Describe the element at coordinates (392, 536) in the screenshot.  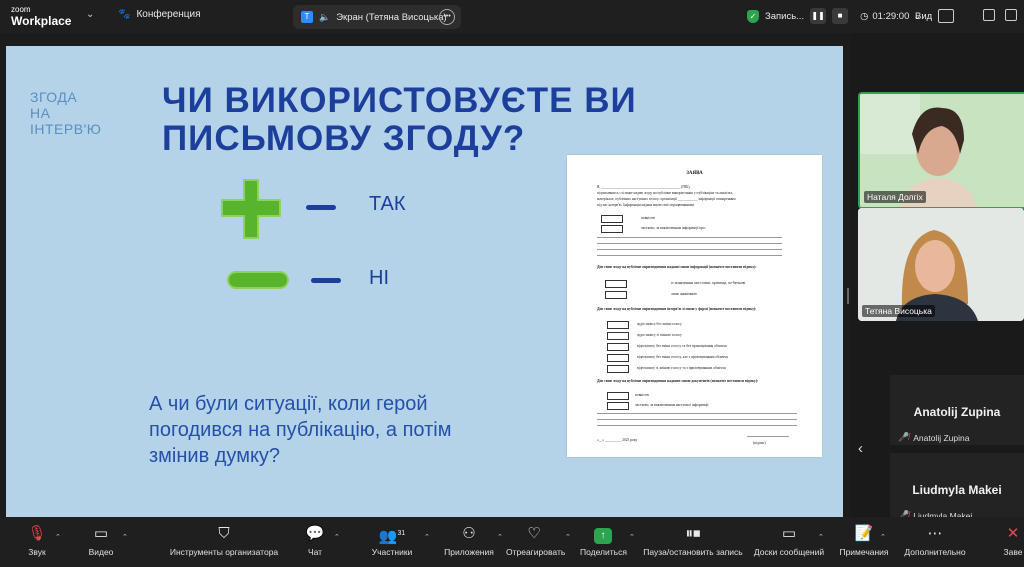
I see `participants-icon: 👥31` at that location.